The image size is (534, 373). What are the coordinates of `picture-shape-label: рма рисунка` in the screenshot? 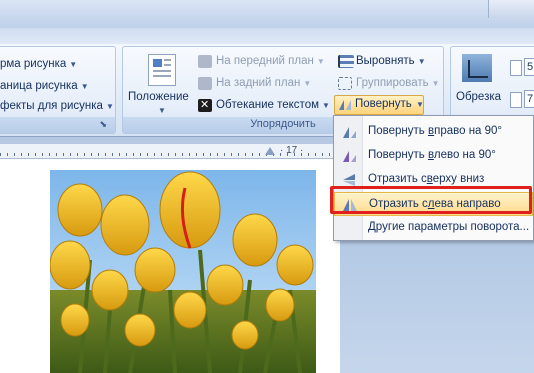 It's located at (33, 64).